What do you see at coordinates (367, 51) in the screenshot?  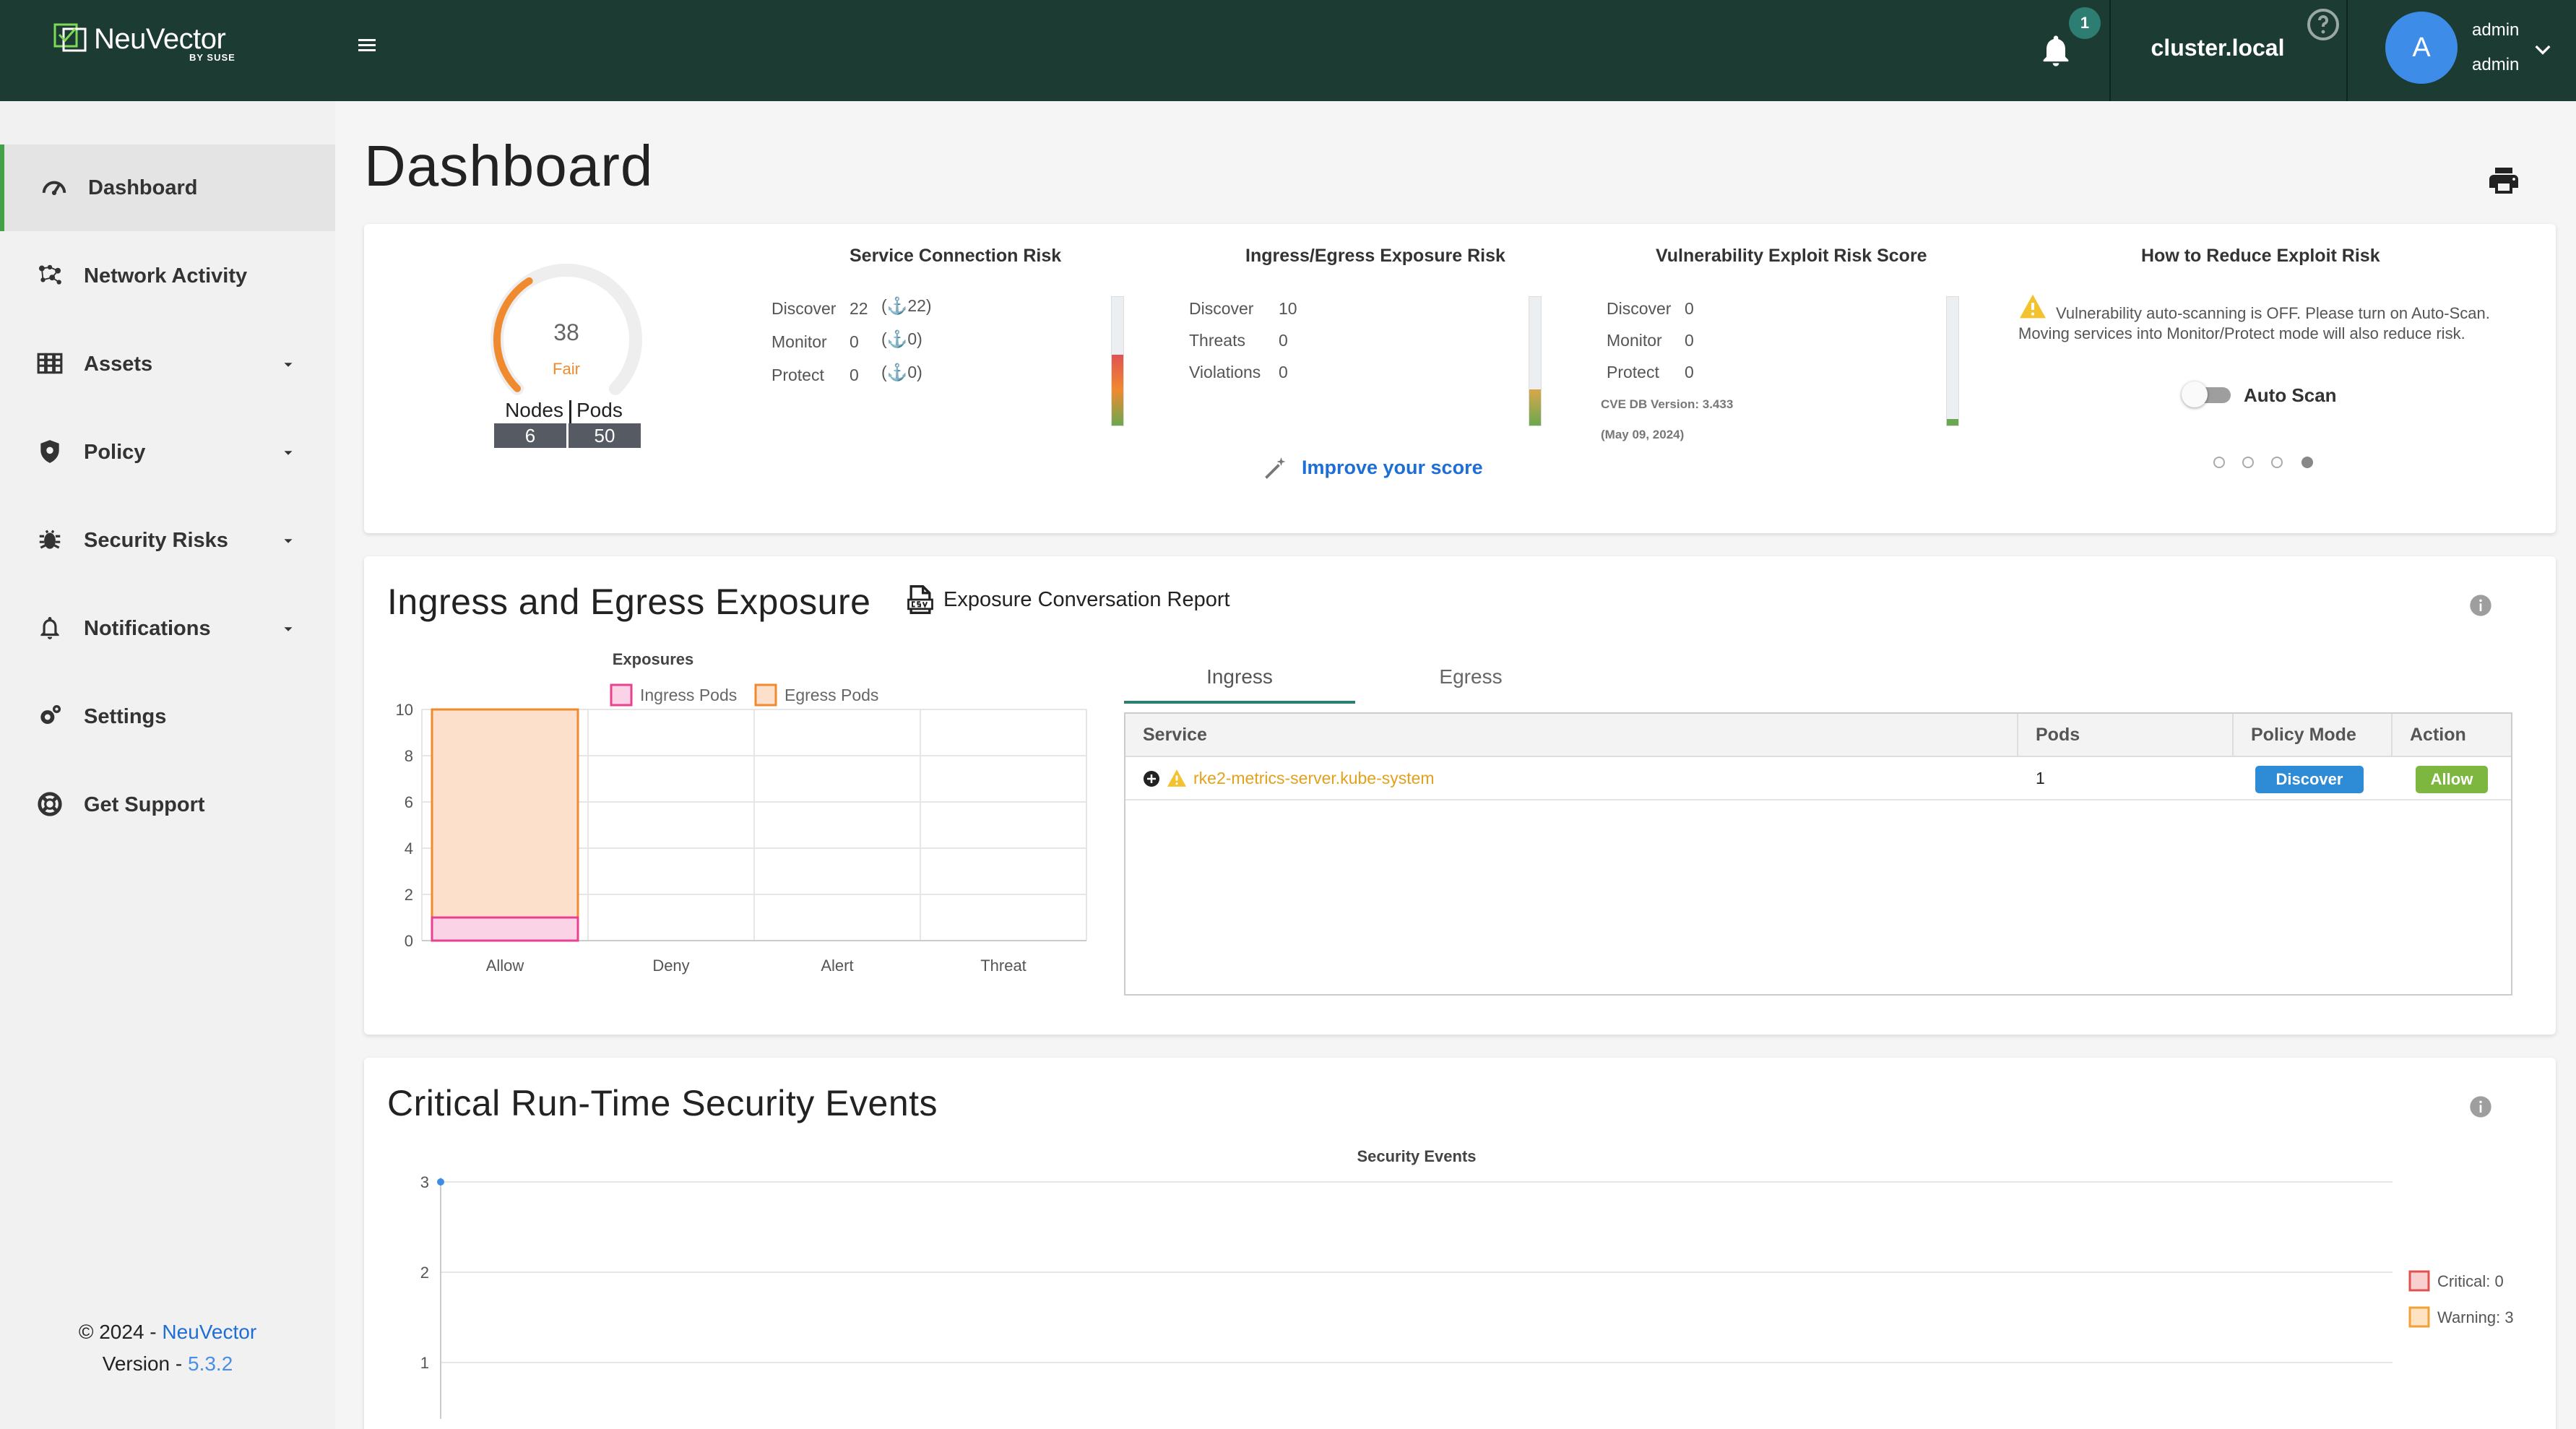 I see `menu-toggle-button` at bounding box center [367, 51].